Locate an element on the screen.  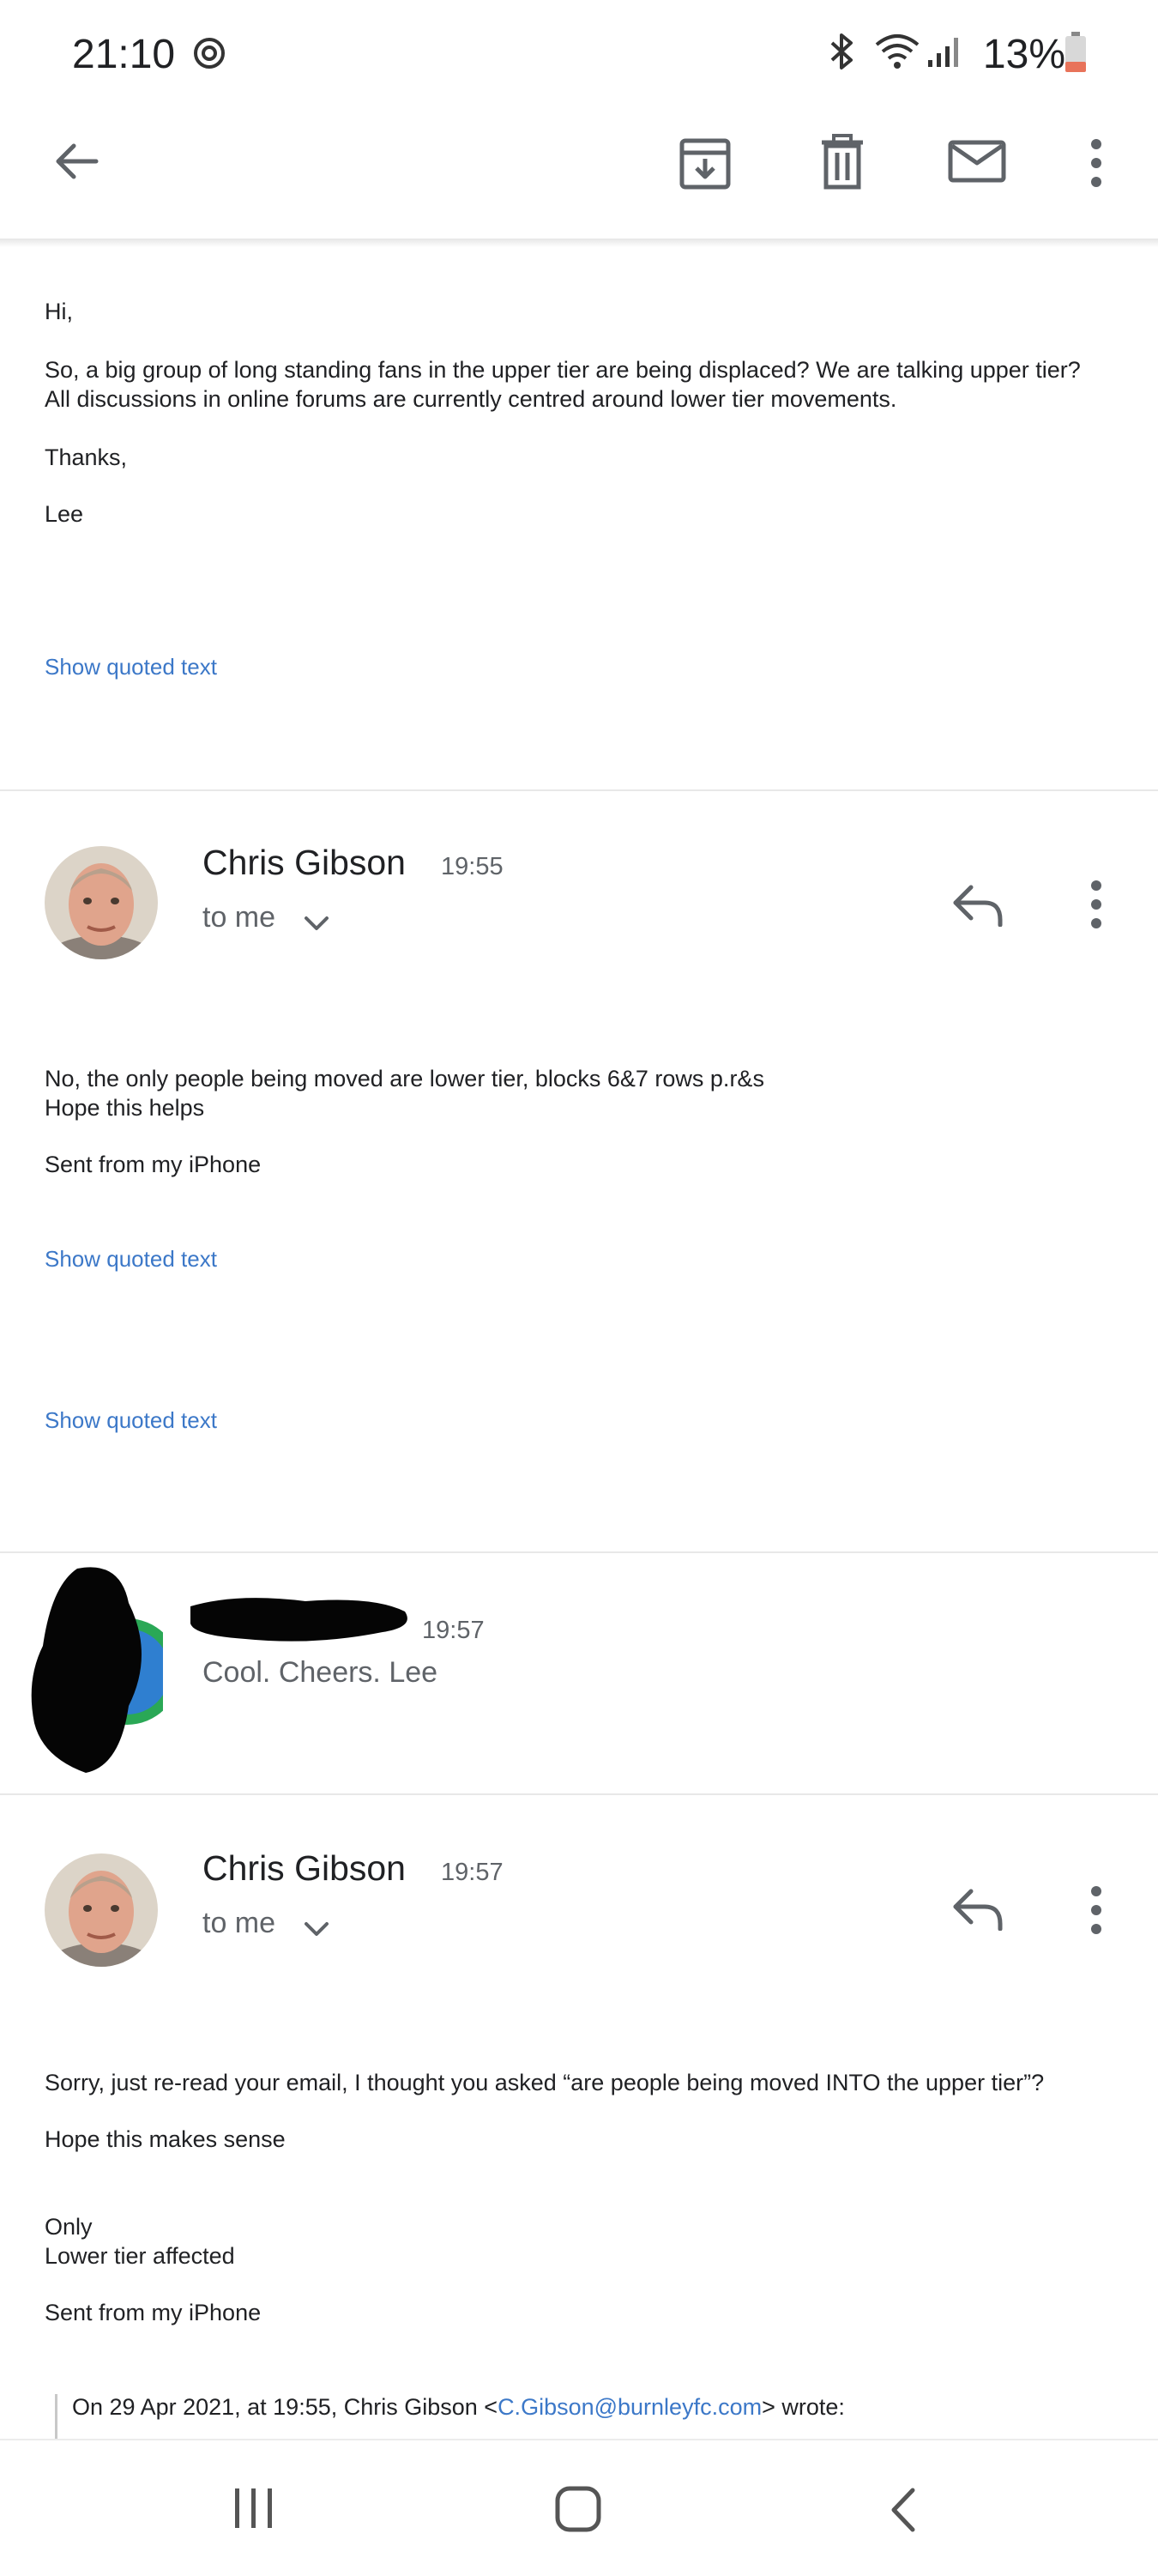
back-arrow-icon is located at coordinates (75, 161).